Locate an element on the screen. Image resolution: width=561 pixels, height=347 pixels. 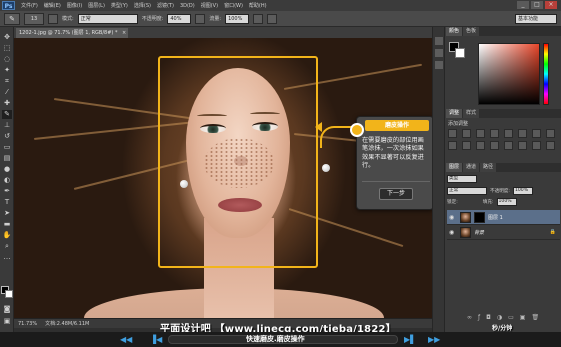
history-panel-icon is located at coordinates (439, 41).